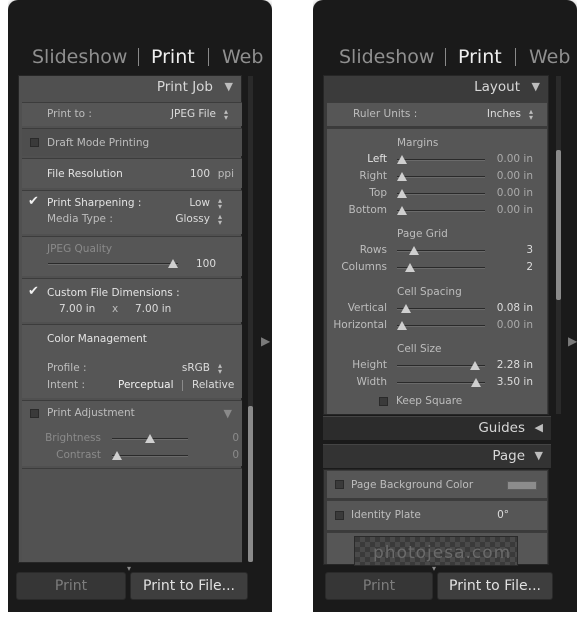 The height and width of the screenshot is (617, 580). I want to click on margins-right-slider, so click(441, 176).